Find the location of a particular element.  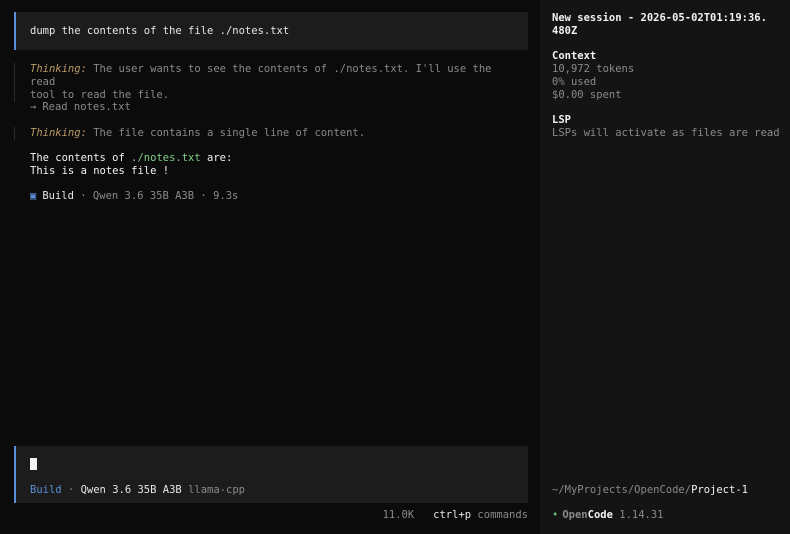

tool-call: → Read notes.txt is located at coordinates (80, 107).